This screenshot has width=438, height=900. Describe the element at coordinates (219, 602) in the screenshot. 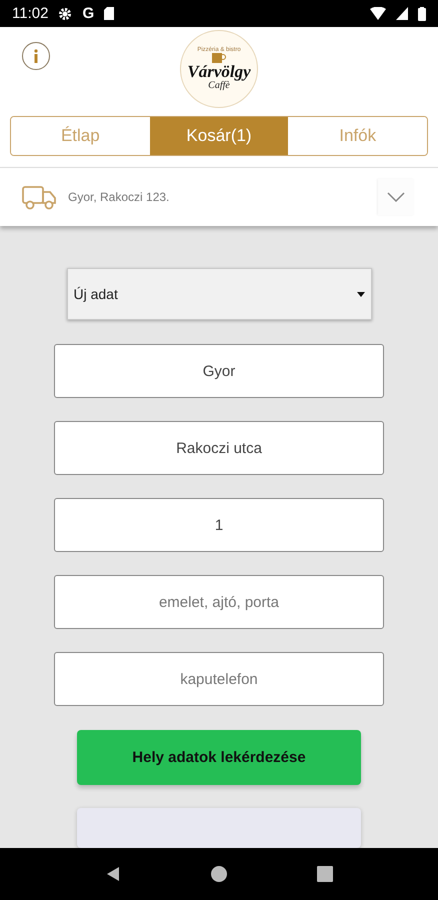

I see `input-field: emelet, ajtó, porta` at that location.